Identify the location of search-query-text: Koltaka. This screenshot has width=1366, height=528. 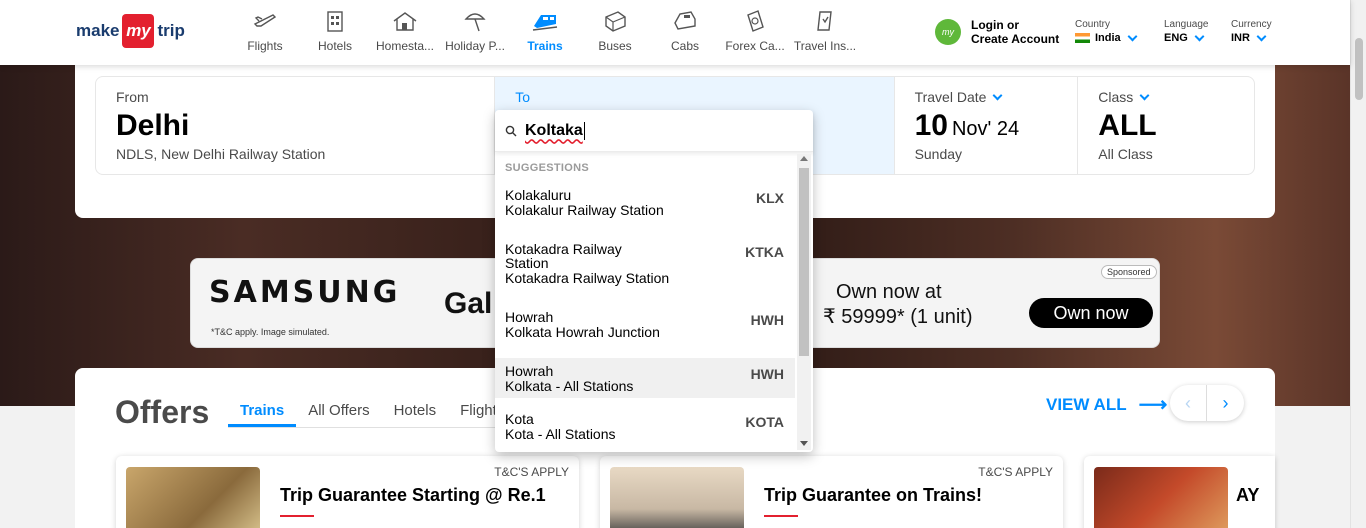
(554, 130).